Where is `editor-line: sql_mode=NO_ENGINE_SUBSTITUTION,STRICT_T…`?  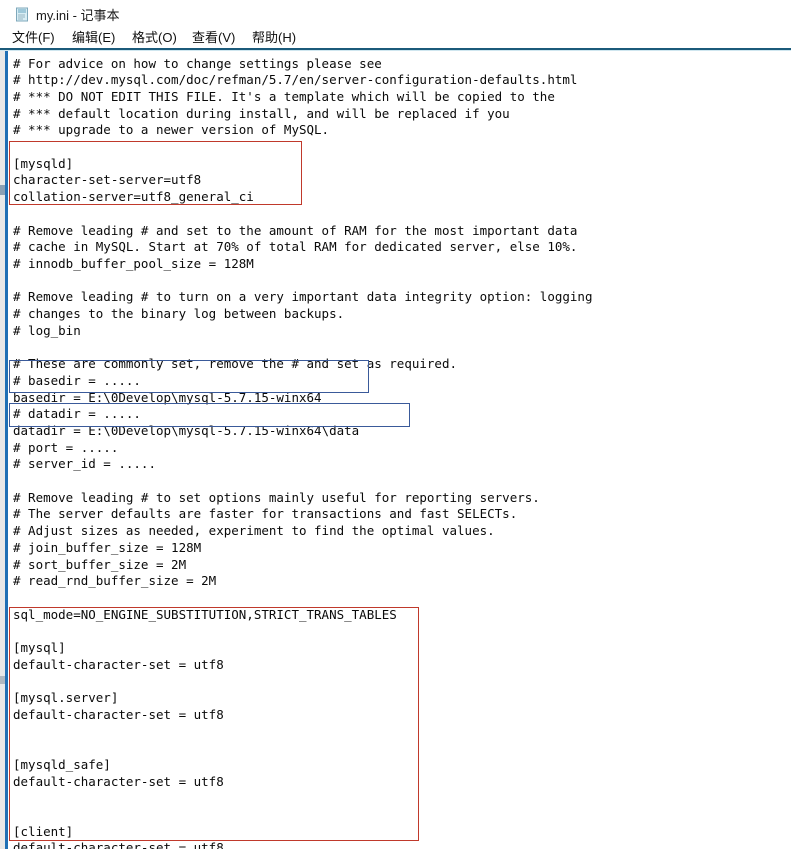
editor-line: sql_mode=NO_ENGINE_SUBSTITUTION,STRICT_T… is located at coordinates (205, 614).